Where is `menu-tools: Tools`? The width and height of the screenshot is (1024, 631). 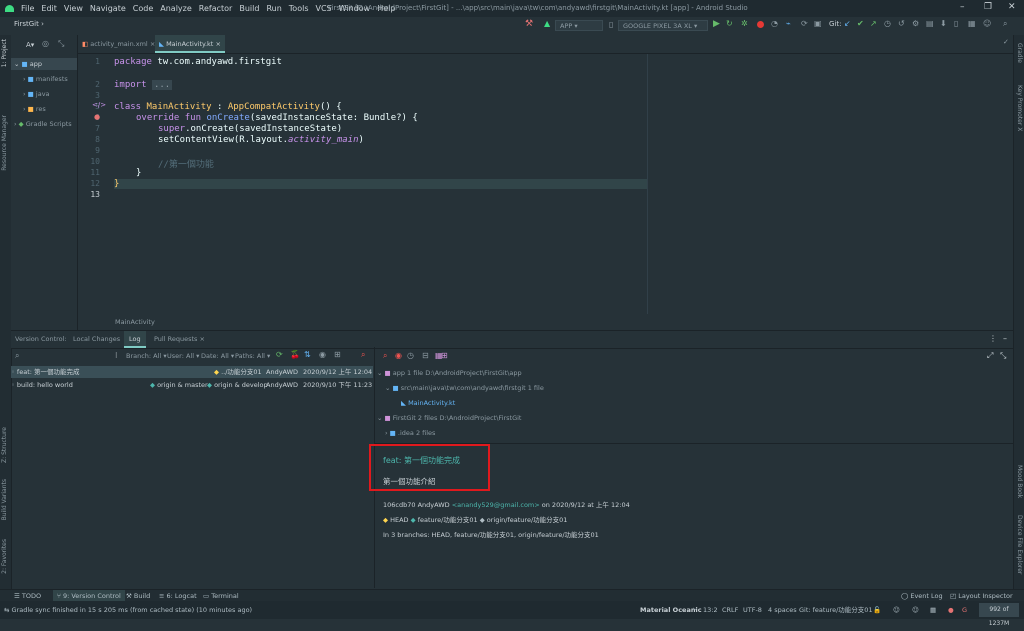 menu-tools: Tools is located at coordinates (299, 8).